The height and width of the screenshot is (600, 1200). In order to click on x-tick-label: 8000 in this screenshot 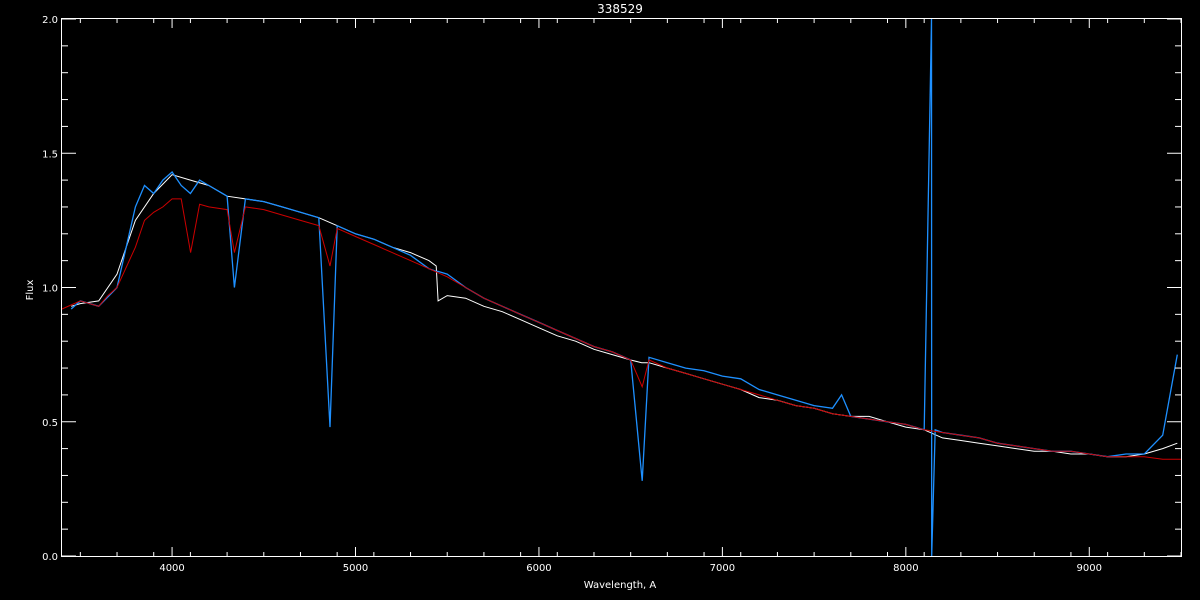, I will do `click(905, 568)`.